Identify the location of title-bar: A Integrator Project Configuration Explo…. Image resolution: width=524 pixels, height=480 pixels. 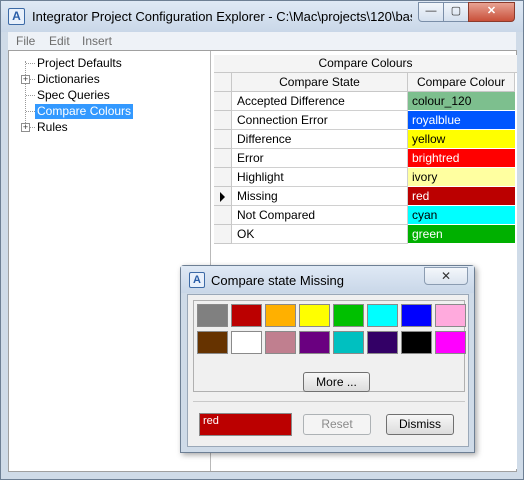
(262, 16).